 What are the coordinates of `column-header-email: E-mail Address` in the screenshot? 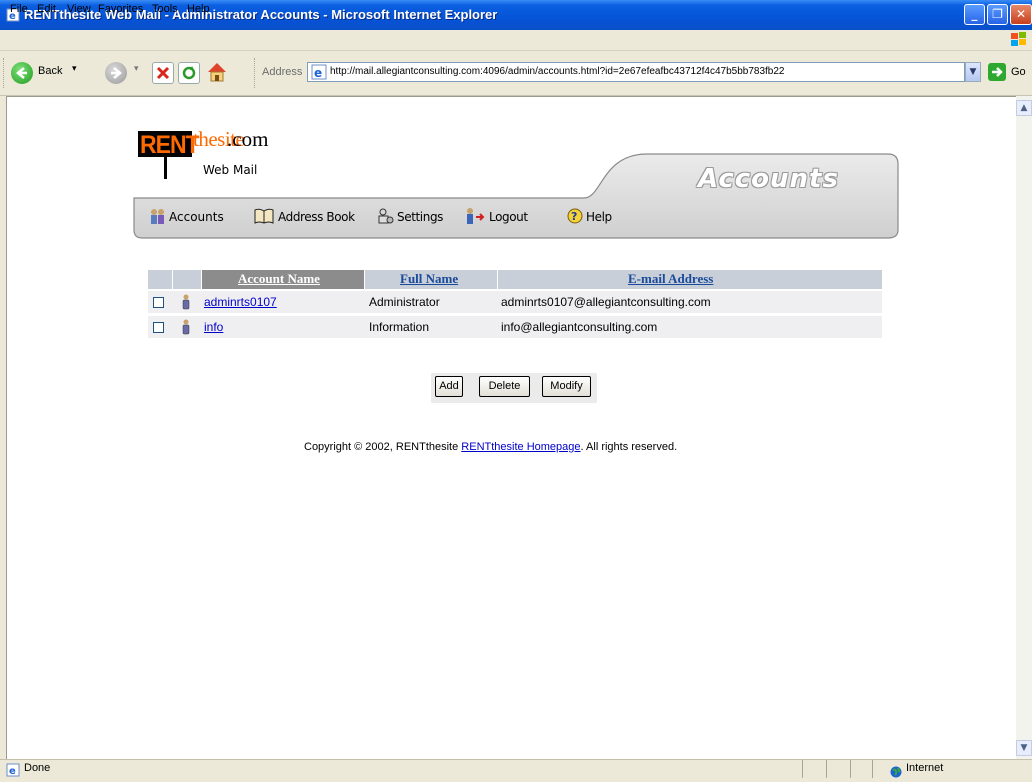 It's located at (670, 279).